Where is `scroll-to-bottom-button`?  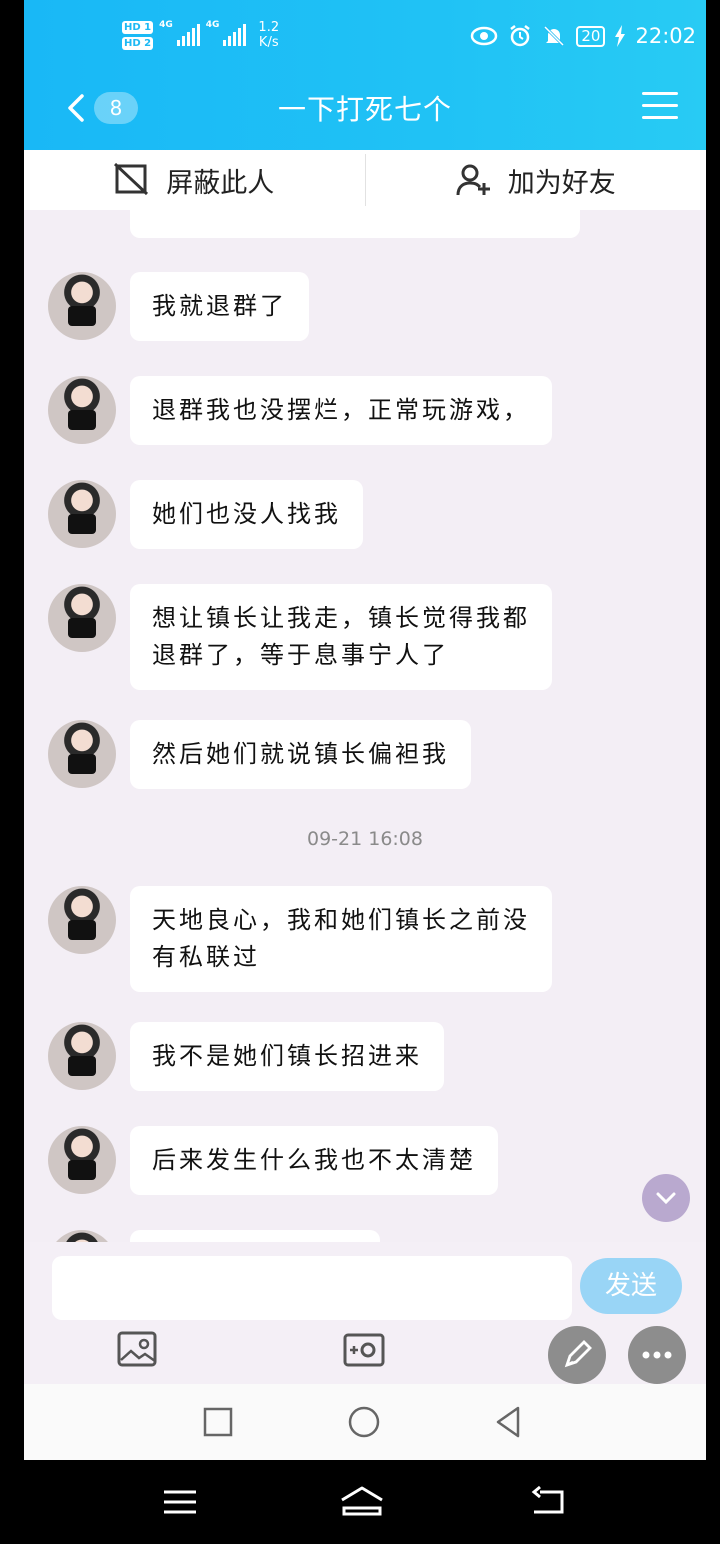
scroll-to-bottom-button is located at coordinates (666, 1198).